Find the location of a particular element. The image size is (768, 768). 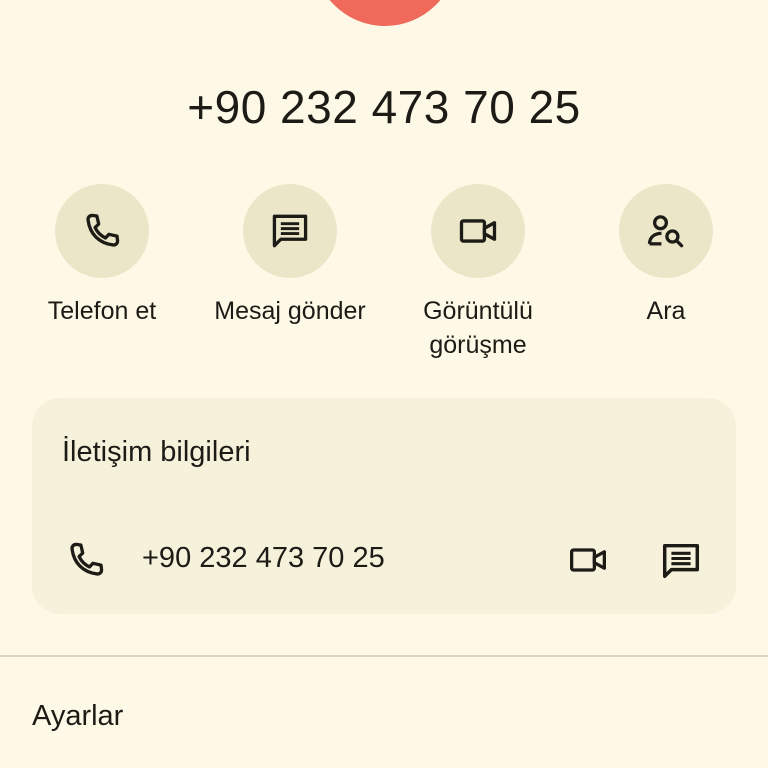

contact-phone-row: +90 232 473 70 25 is located at coordinates (384, 558).